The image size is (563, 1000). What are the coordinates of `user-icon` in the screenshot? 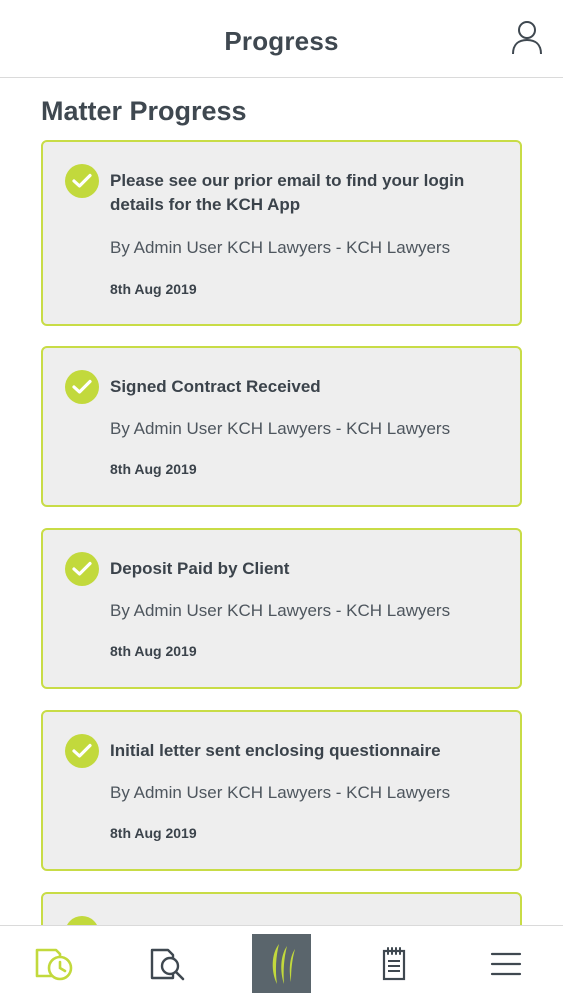 It's located at (527, 38).